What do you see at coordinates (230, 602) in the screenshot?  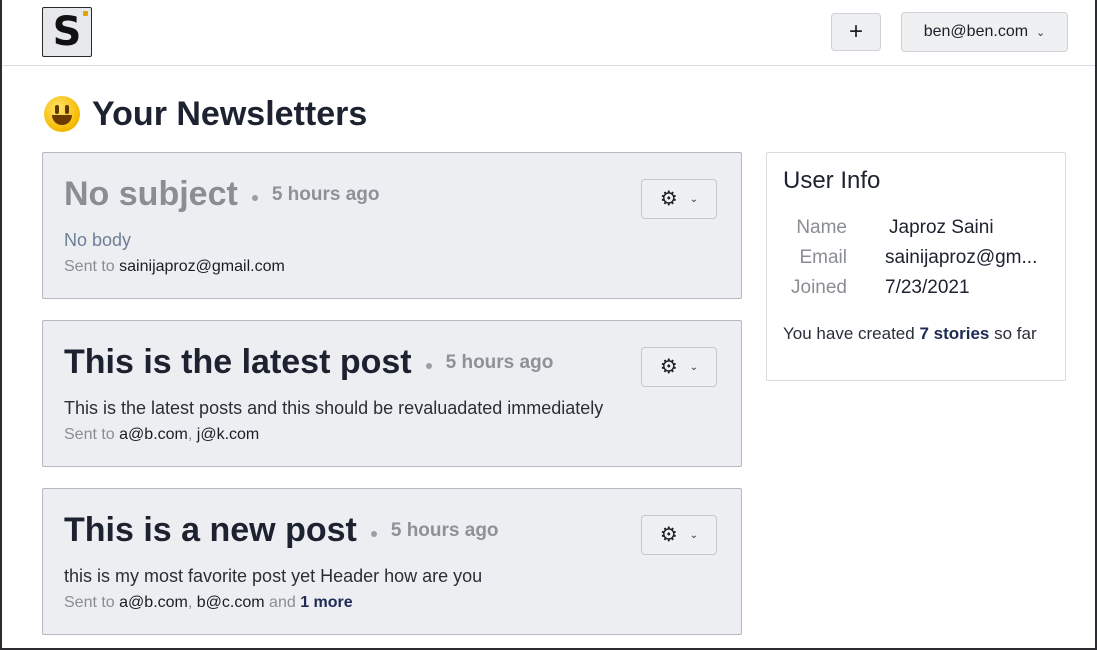 I see `recipient: b@c.com` at bounding box center [230, 602].